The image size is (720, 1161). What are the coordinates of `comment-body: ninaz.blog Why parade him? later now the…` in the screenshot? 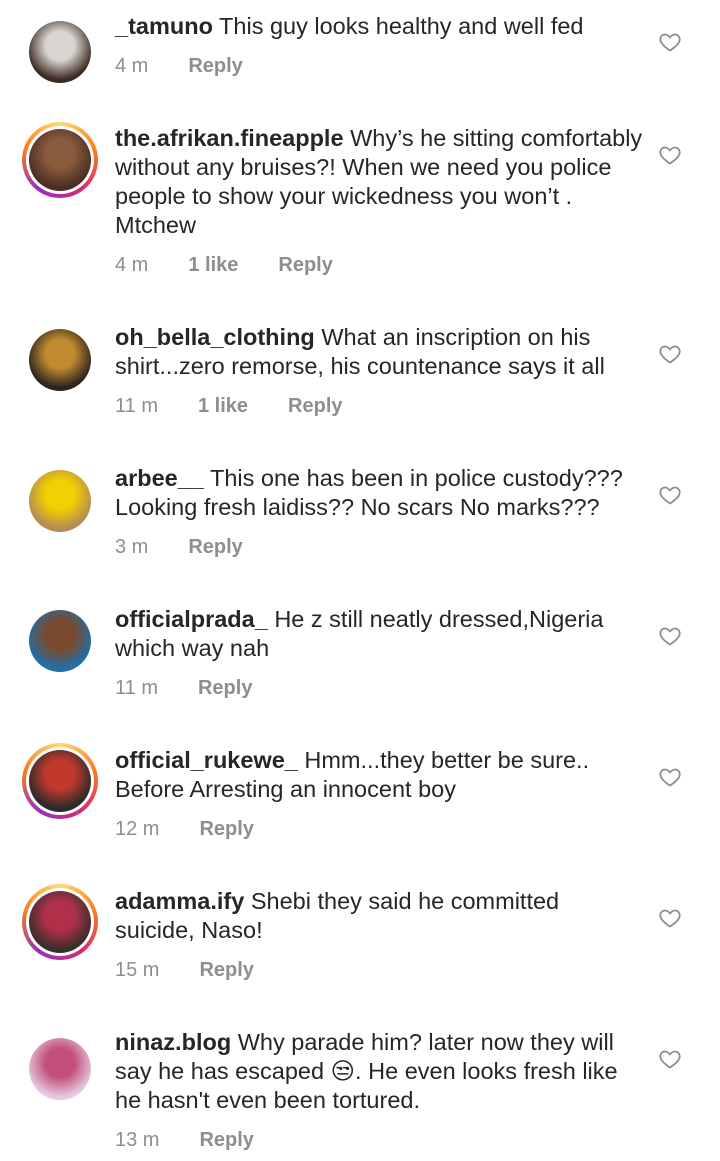 It's located at (380, 1071).